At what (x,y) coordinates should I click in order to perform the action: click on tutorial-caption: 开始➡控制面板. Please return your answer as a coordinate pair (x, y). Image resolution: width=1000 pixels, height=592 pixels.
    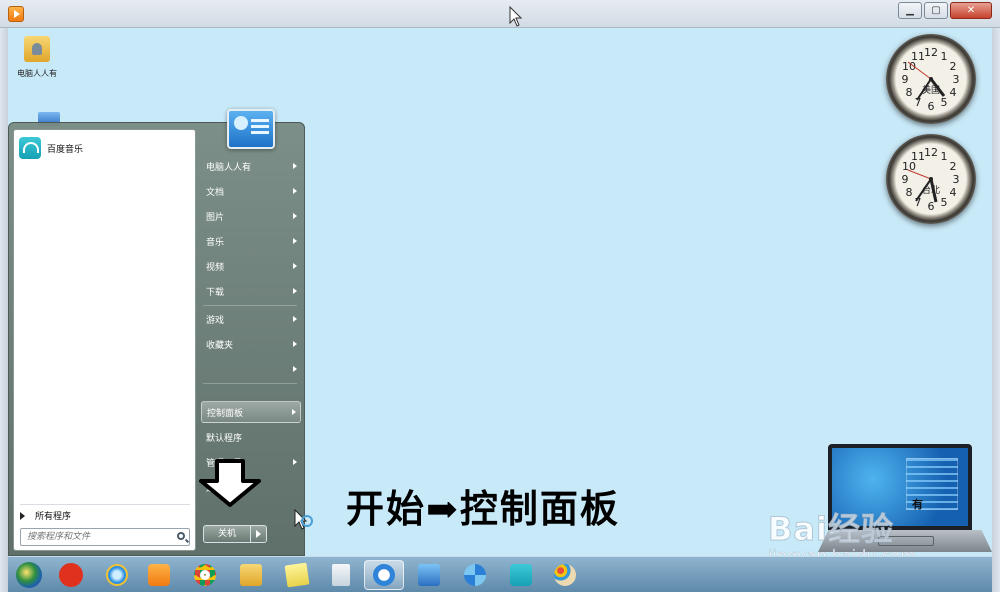
    Looking at the image, I should click on (483, 508).